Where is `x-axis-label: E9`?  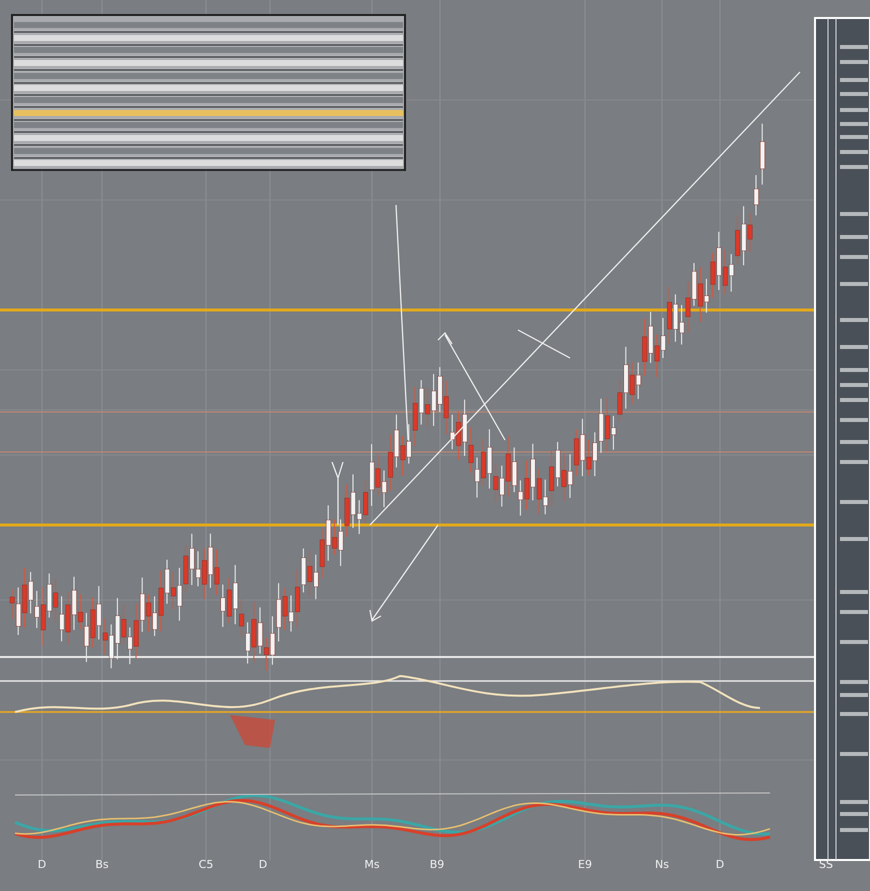
x-axis-label: E9 is located at coordinates (585, 864).